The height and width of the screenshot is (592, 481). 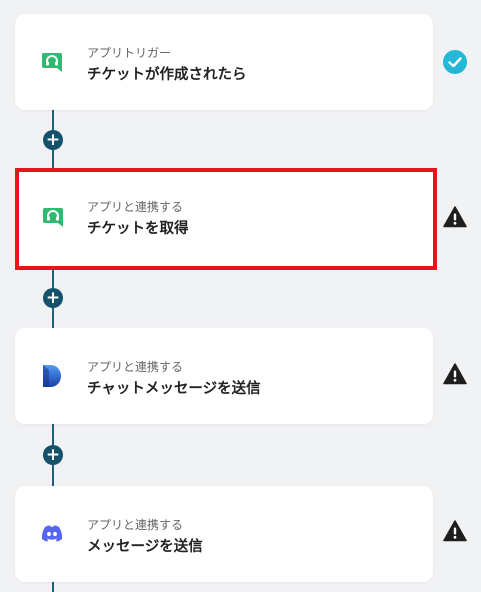 I want to click on step-title: チケットが作成されたら, so click(x=167, y=75).